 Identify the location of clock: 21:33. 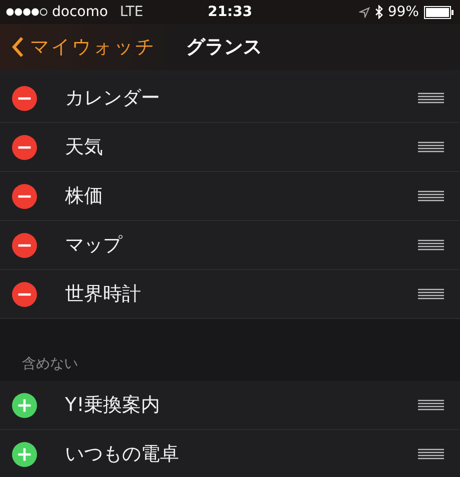
(230, 12).